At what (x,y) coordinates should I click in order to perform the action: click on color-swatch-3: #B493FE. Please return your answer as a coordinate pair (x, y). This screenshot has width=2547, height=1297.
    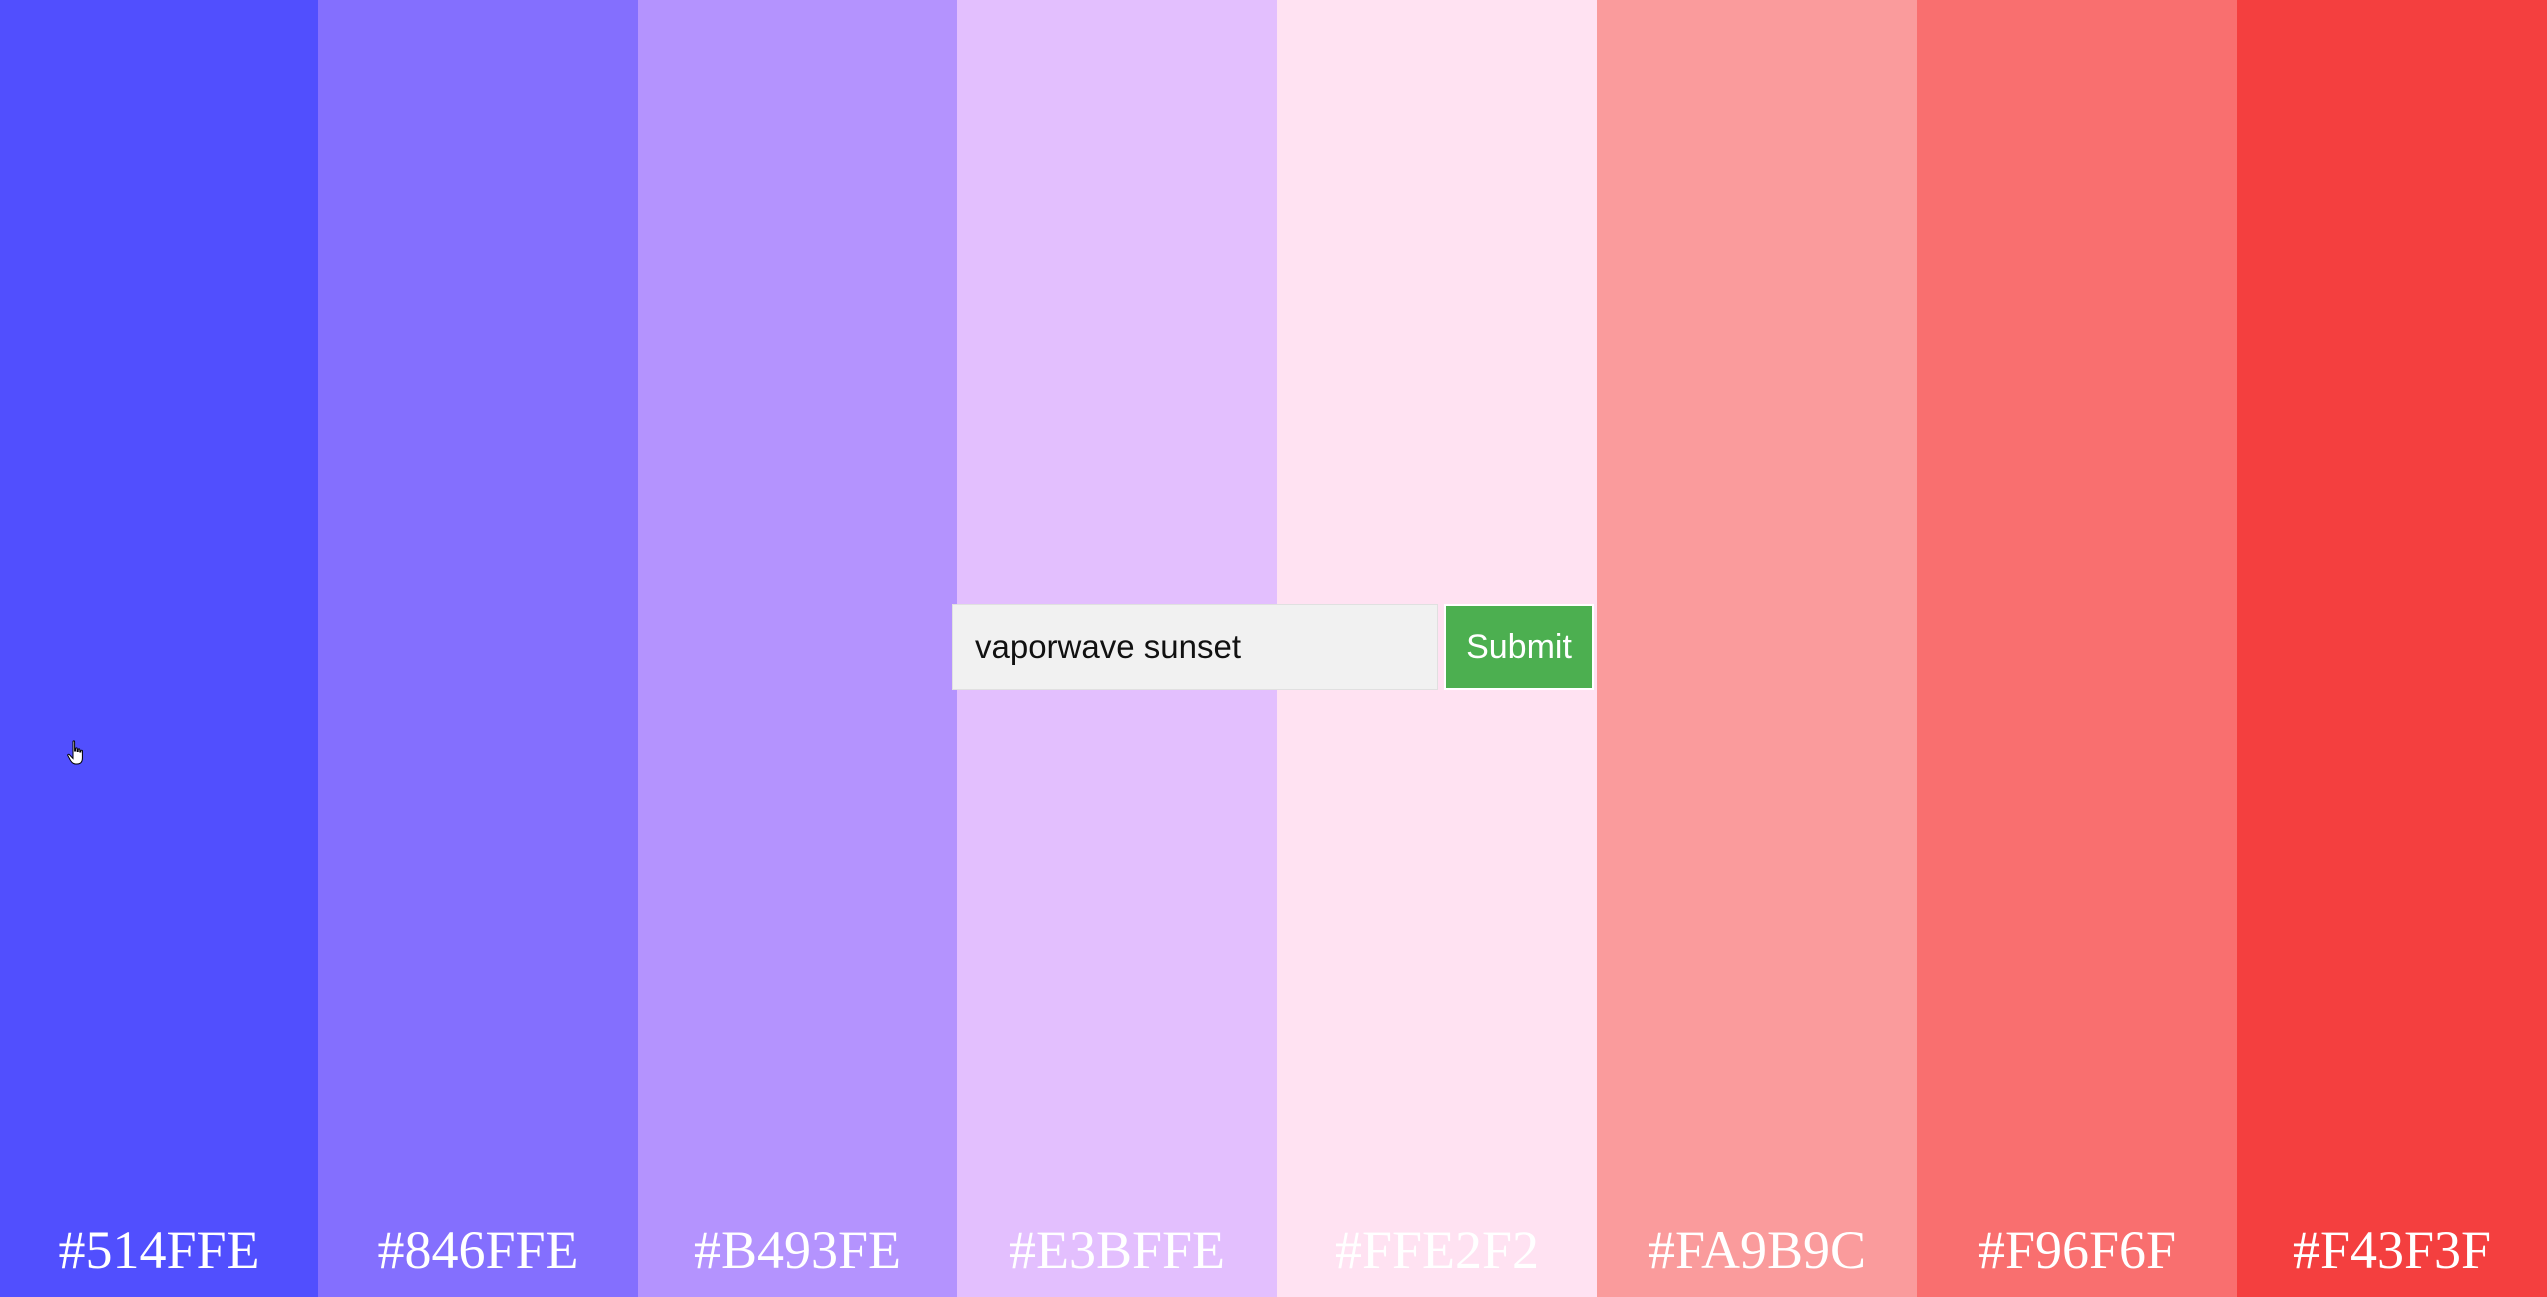
    Looking at the image, I should click on (797, 648).